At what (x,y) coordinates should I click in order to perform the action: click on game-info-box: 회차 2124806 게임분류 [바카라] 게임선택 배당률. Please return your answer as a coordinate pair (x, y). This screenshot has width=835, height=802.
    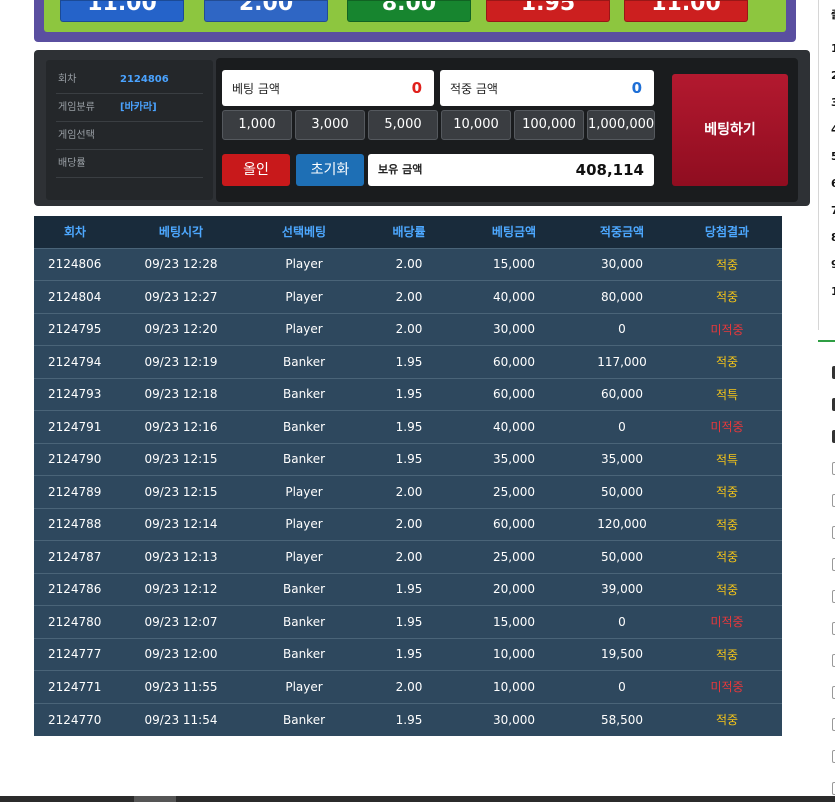
    Looking at the image, I should click on (129, 130).